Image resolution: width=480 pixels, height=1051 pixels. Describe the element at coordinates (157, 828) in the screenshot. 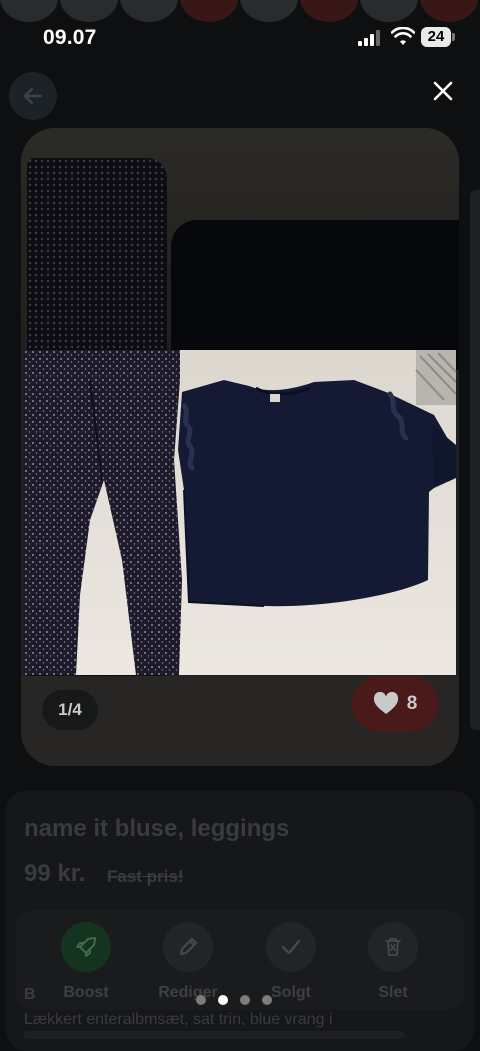

I see `listing-title: name it bluse, leggings` at that location.